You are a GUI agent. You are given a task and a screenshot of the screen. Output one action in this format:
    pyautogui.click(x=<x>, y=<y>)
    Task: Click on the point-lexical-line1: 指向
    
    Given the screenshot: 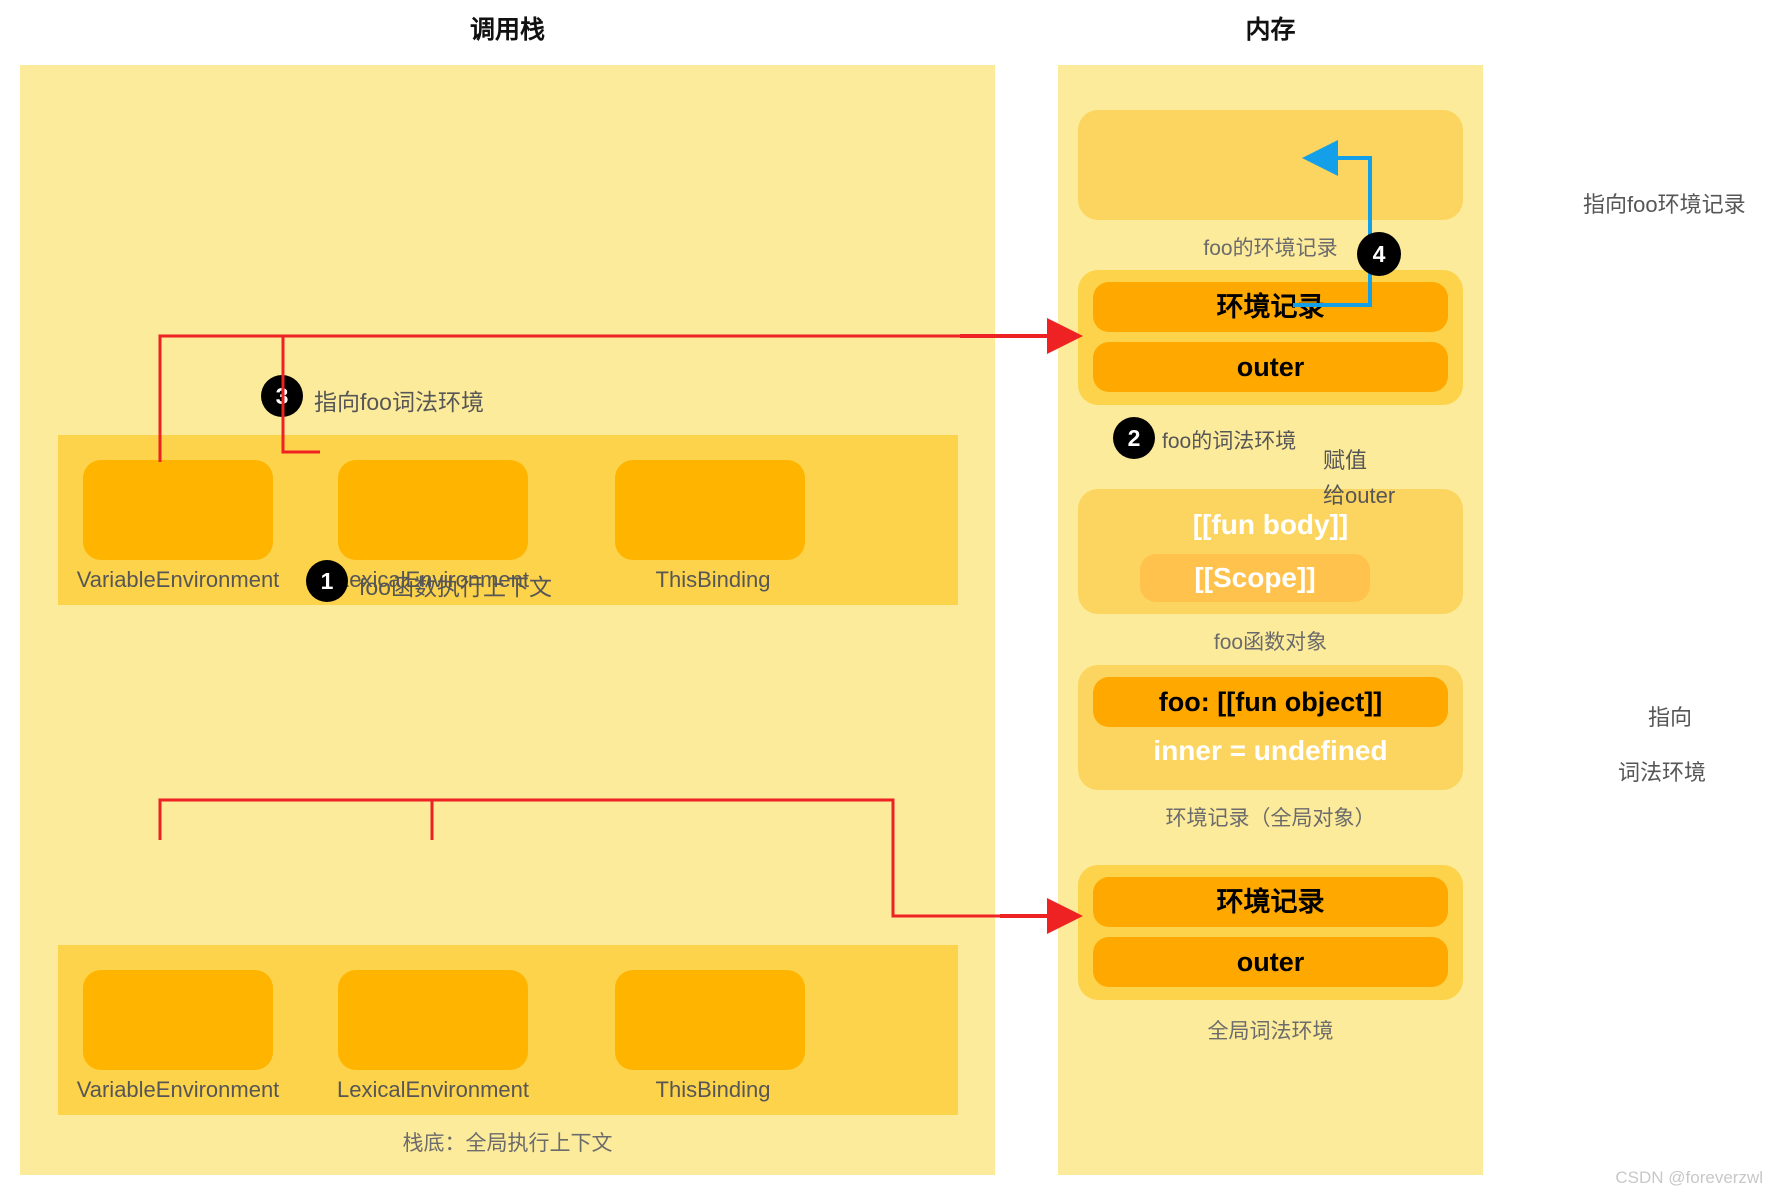 What is the action you would take?
    pyautogui.click(x=1670, y=717)
    